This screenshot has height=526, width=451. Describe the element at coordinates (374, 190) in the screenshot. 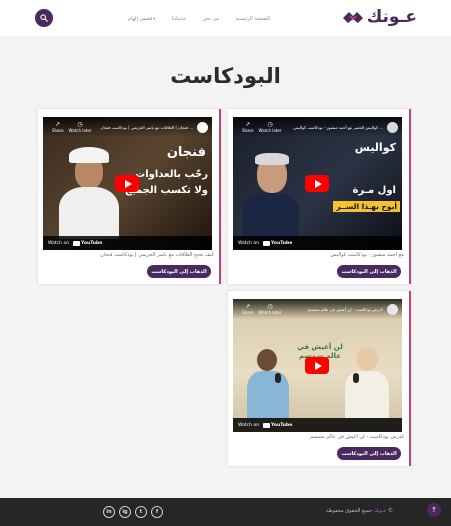

I see `overlay-headline-1: اول مـرة` at that location.